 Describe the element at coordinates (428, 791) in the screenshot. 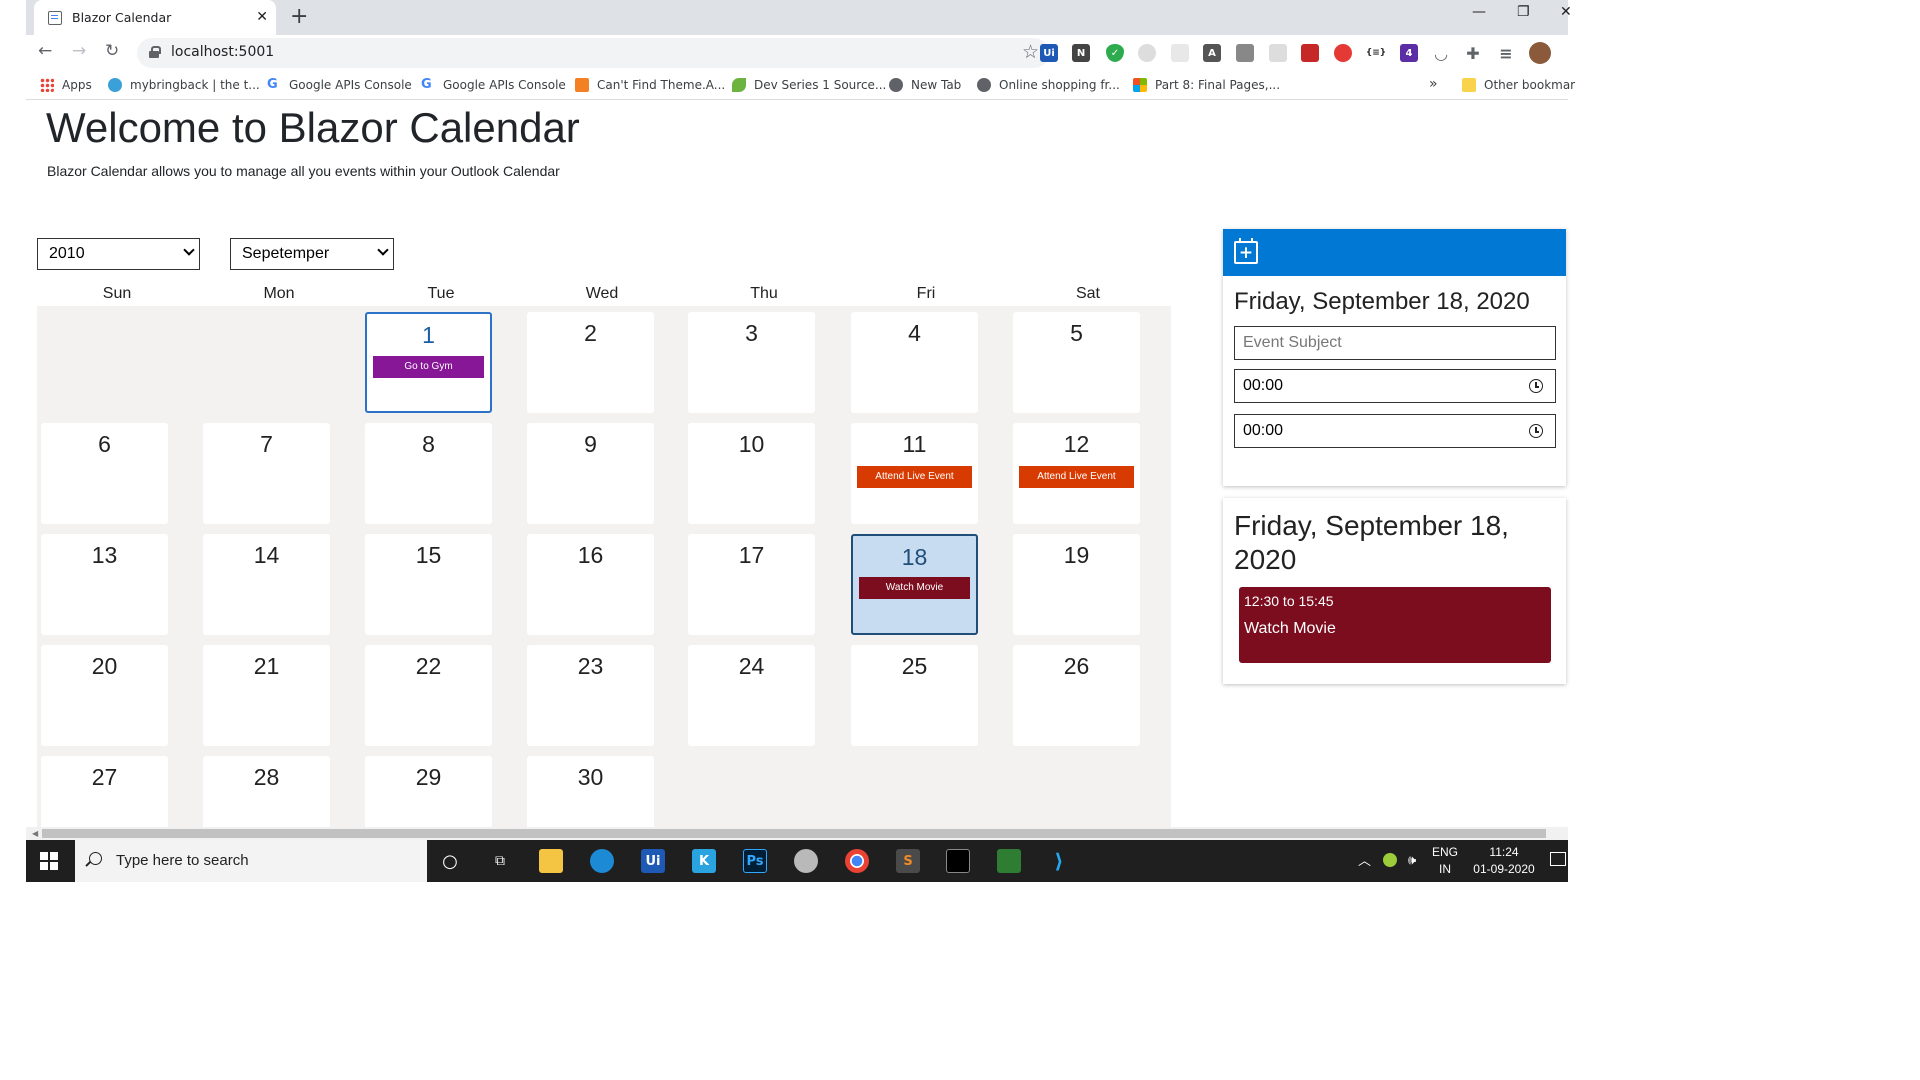

I see `day-cell: 29` at that location.